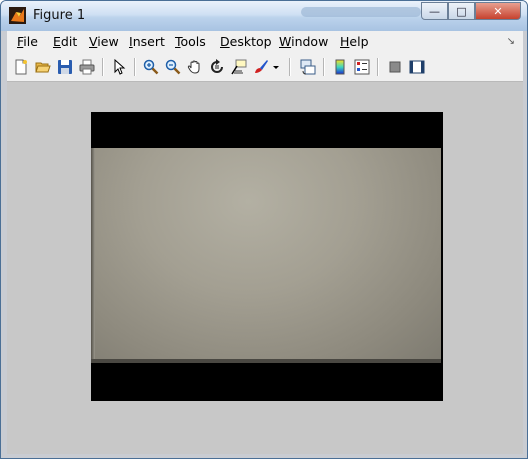 This screenshot has width=528, height=459. I want to click on dock-arrow-icon: ↘, so click(511, 41).